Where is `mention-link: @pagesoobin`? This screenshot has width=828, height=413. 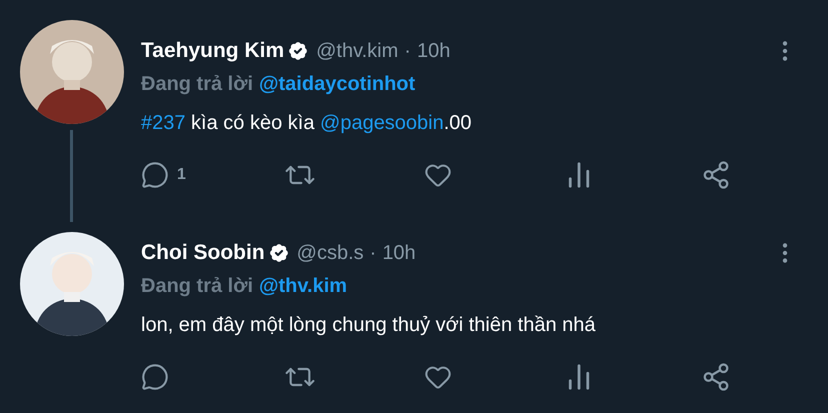
mention-link: @pagesoobin is located at coordinates (382, 123).